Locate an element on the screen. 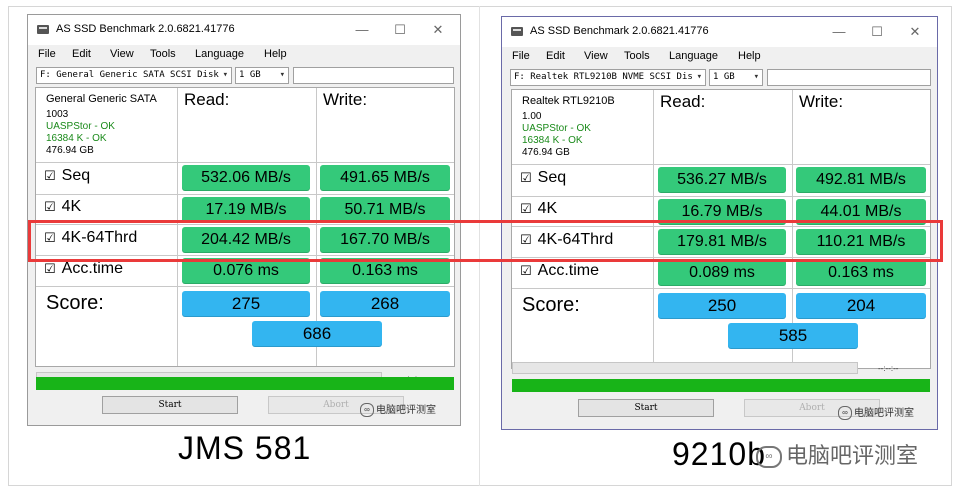  elapsed-time: --:--:-- is located at coordinates (888, 368).